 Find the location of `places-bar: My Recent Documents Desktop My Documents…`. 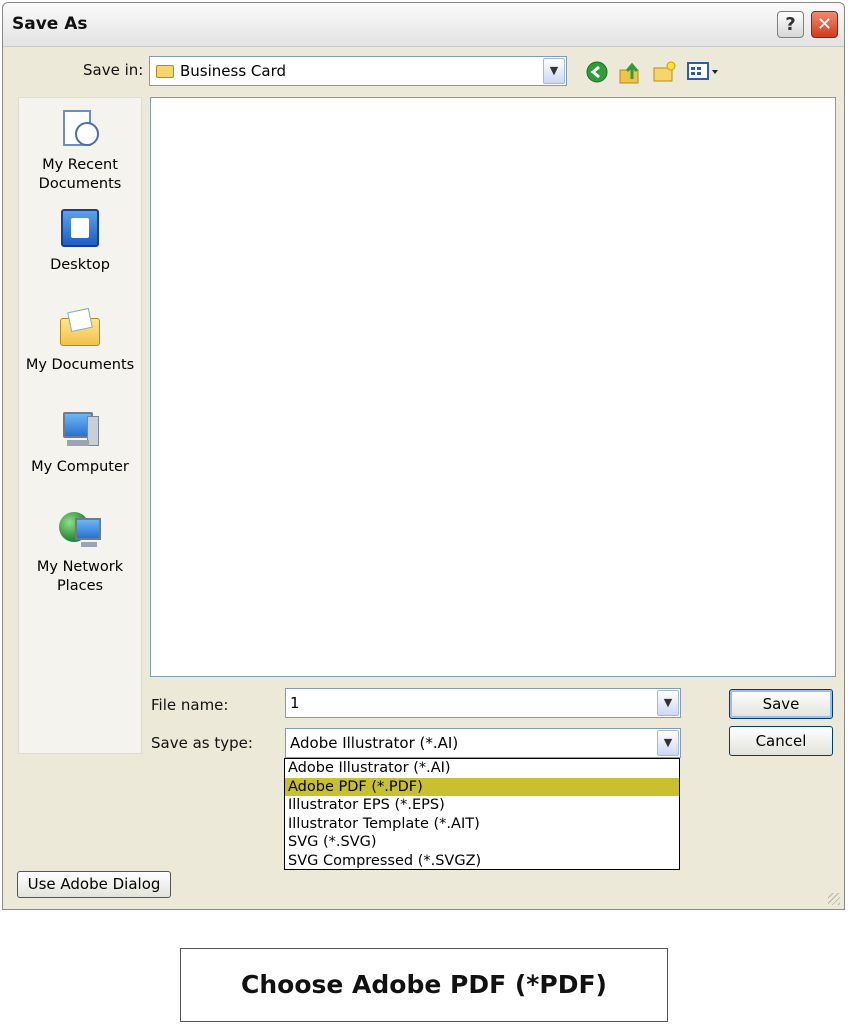

places-bar: My Recent Documents Desktop My Documents… is located at coordinates (80, 425).